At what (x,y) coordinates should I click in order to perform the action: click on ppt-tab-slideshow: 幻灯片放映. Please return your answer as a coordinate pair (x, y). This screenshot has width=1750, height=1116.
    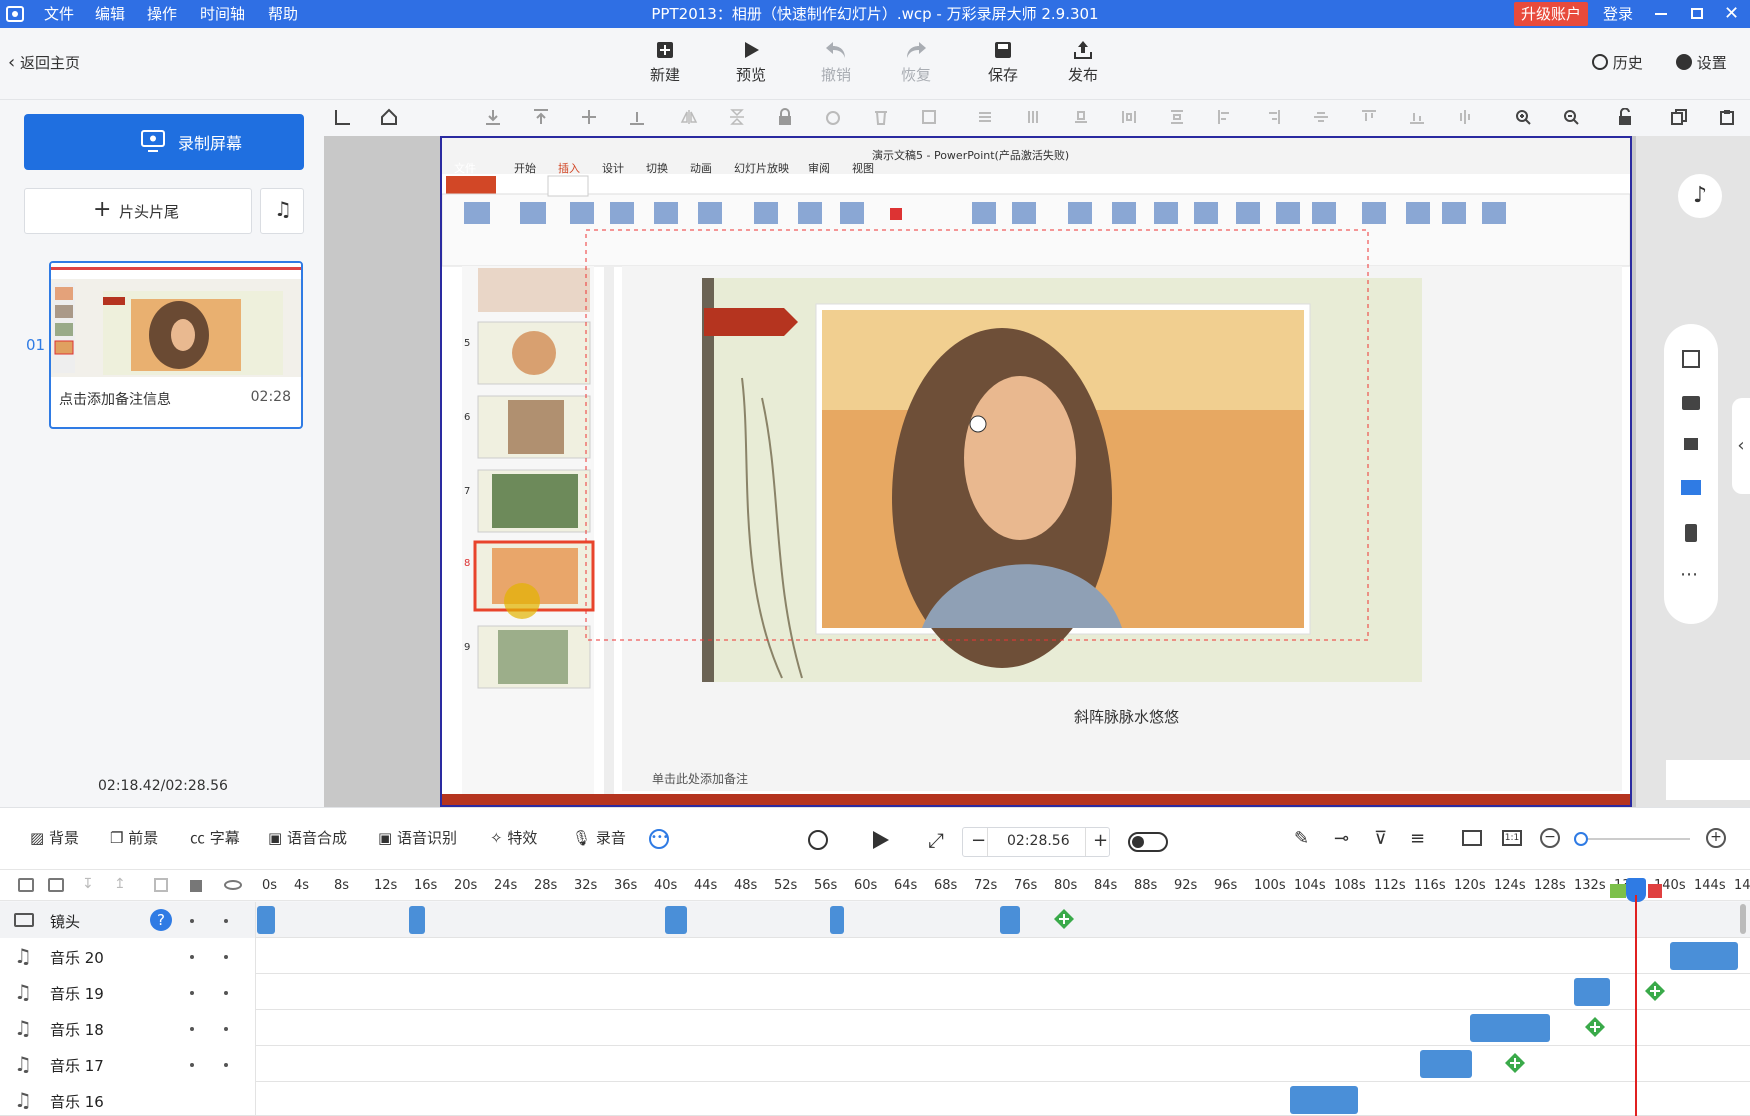
    Looking at the image, I should click on (761, 168).